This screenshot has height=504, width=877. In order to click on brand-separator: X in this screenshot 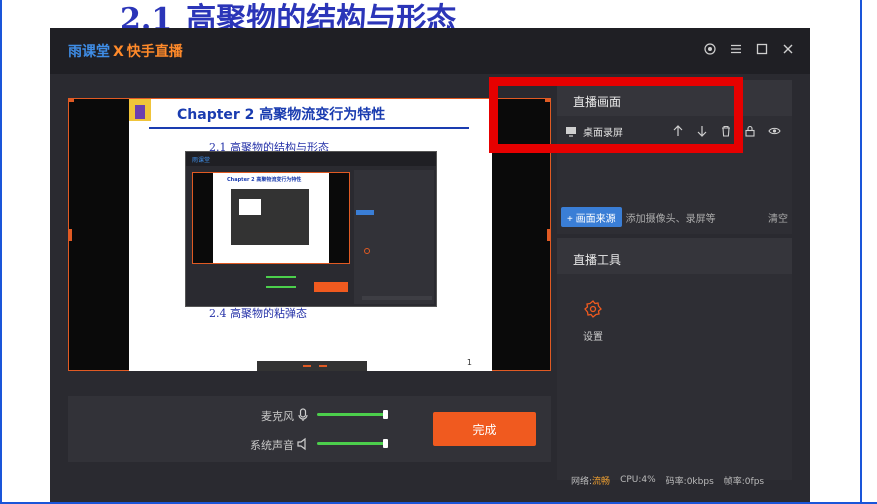, I will do `click(118, 52)`.